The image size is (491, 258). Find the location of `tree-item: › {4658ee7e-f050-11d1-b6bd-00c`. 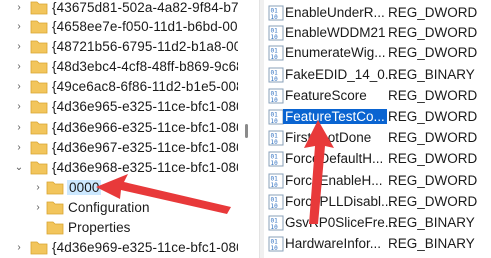

tree-item: › {4658ee7e-f050-11d1-b6bd-00c is located at coordinates (119, 27).